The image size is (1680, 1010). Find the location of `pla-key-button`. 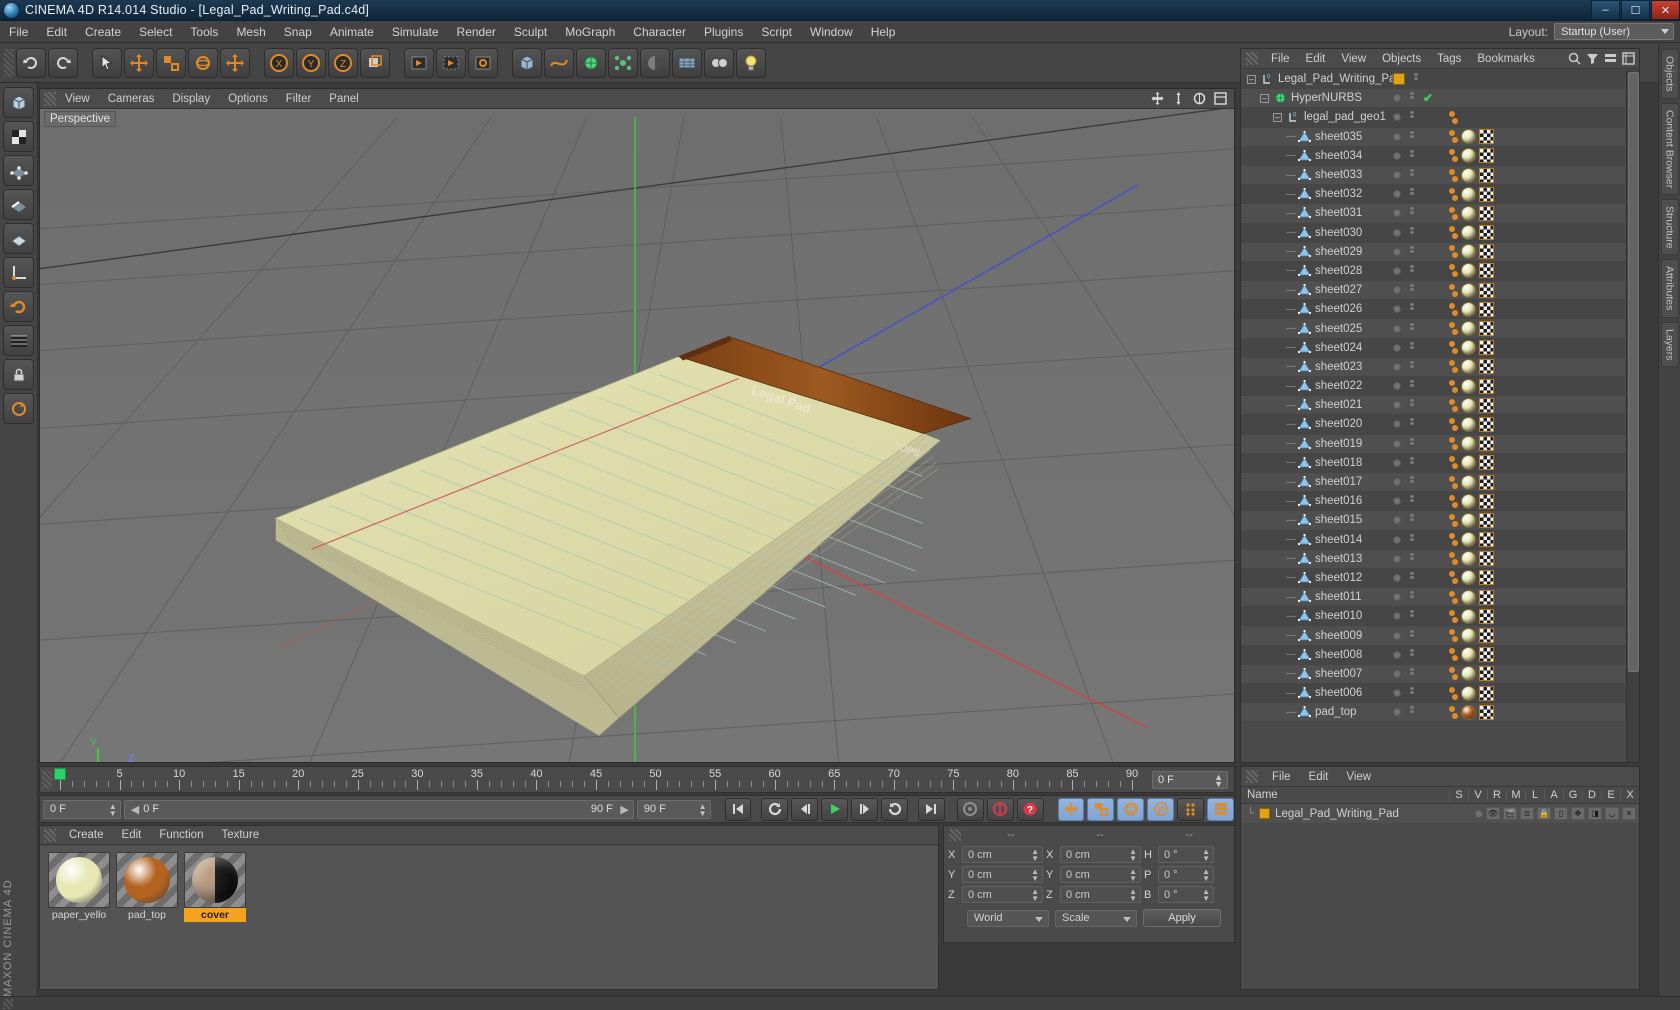

pla-key-button is located at coordinates (1191, 809).